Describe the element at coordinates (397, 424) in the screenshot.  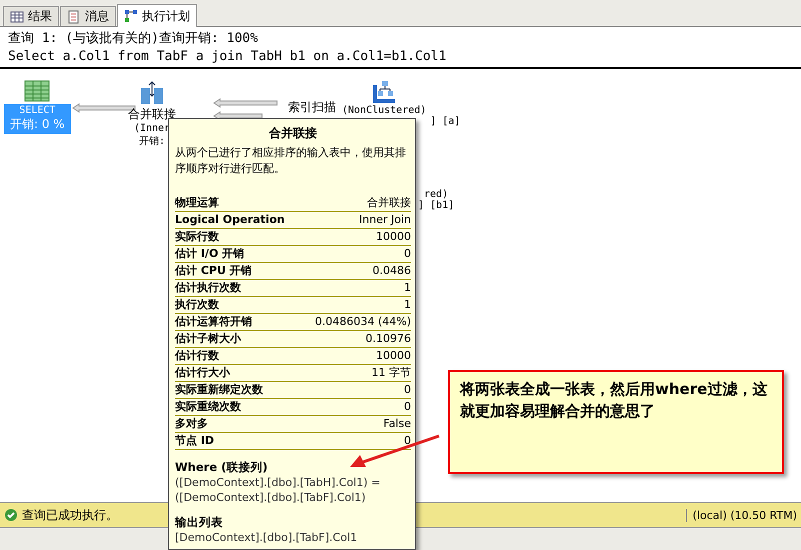
I see `property-value: False` at that location.